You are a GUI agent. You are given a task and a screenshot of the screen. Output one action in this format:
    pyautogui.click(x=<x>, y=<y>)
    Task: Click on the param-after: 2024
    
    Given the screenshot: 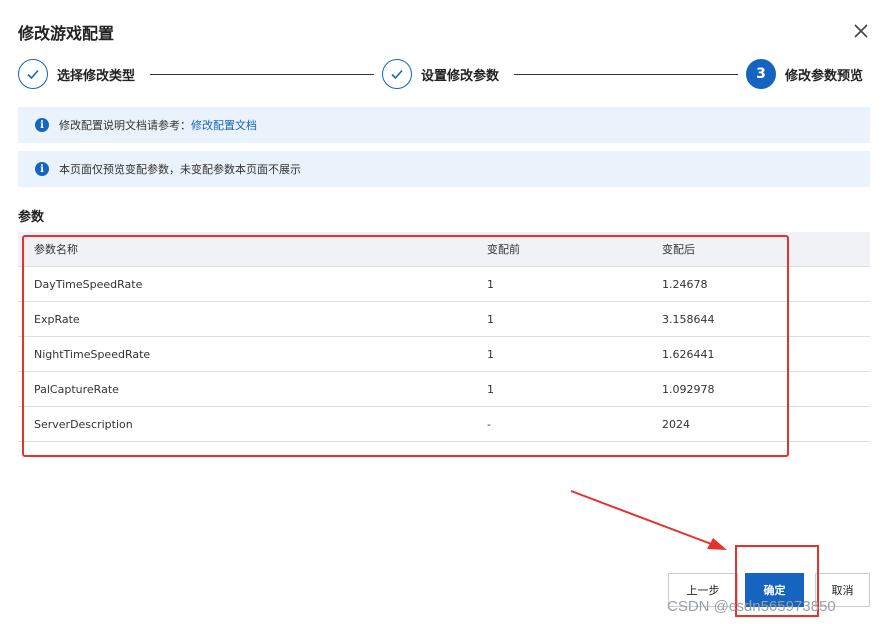 What is the action you would take?
    pyautogui.click(x=758, y=424)
    